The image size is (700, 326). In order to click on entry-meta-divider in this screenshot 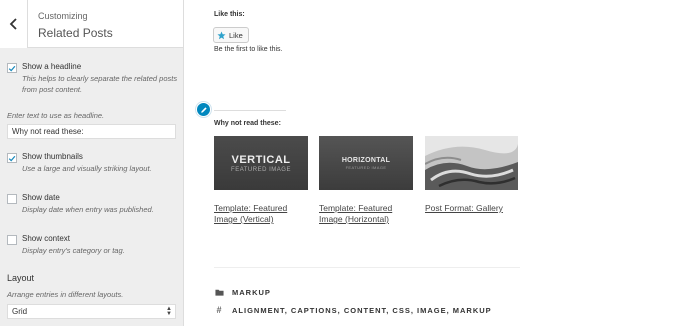, I will do `click(367, 267)`.